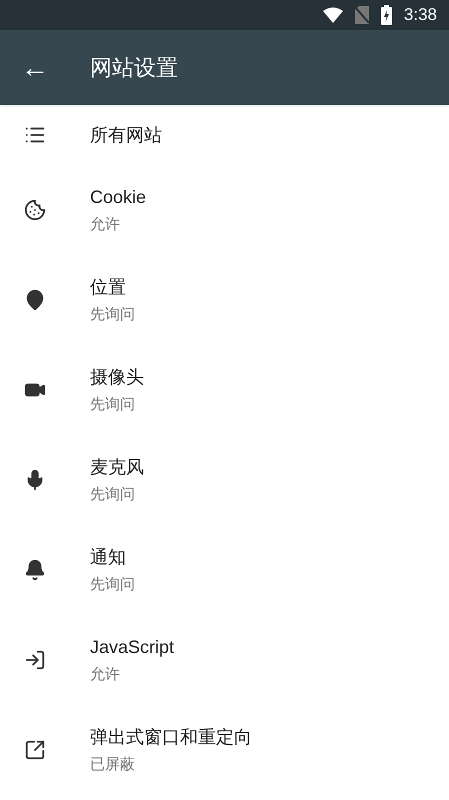  What do you see at coordinates (35, 300) in the screenshot?
I see `map-pin-icon` at bounding box center [35, 300].